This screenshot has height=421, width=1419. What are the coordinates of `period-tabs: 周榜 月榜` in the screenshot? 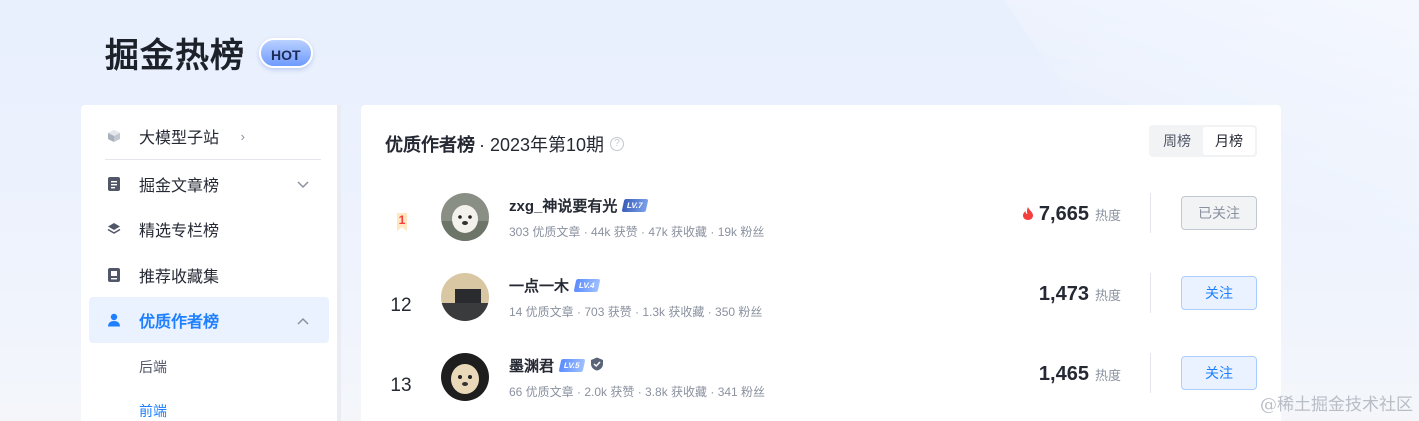 It's located at (1203, 141).